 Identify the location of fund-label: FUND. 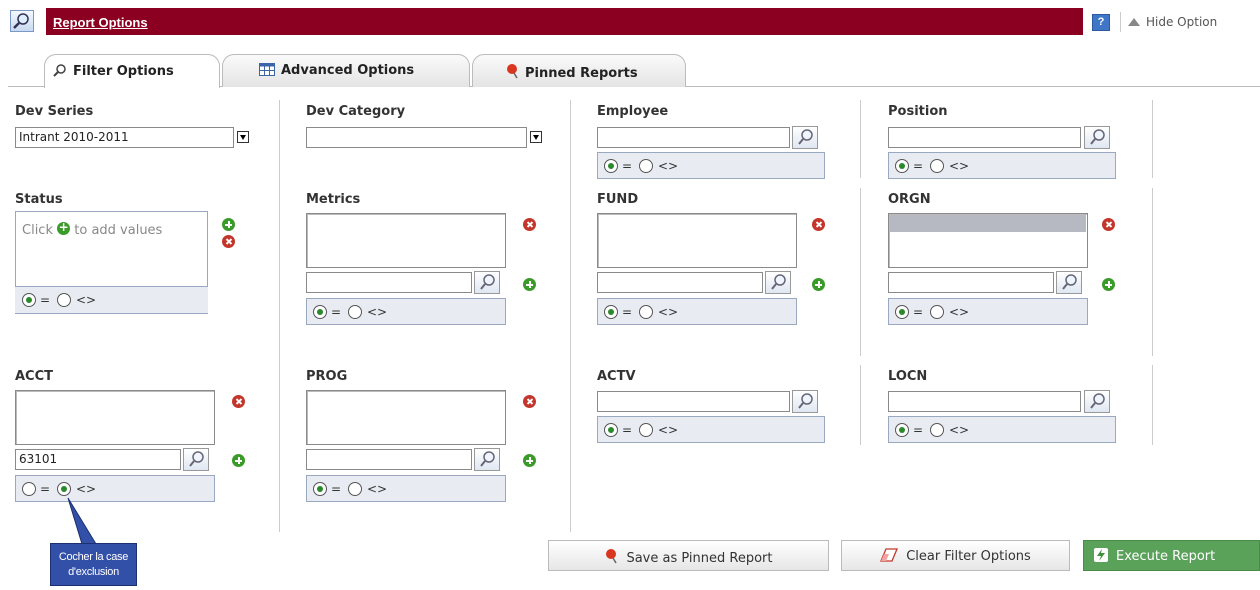
(618, 199).